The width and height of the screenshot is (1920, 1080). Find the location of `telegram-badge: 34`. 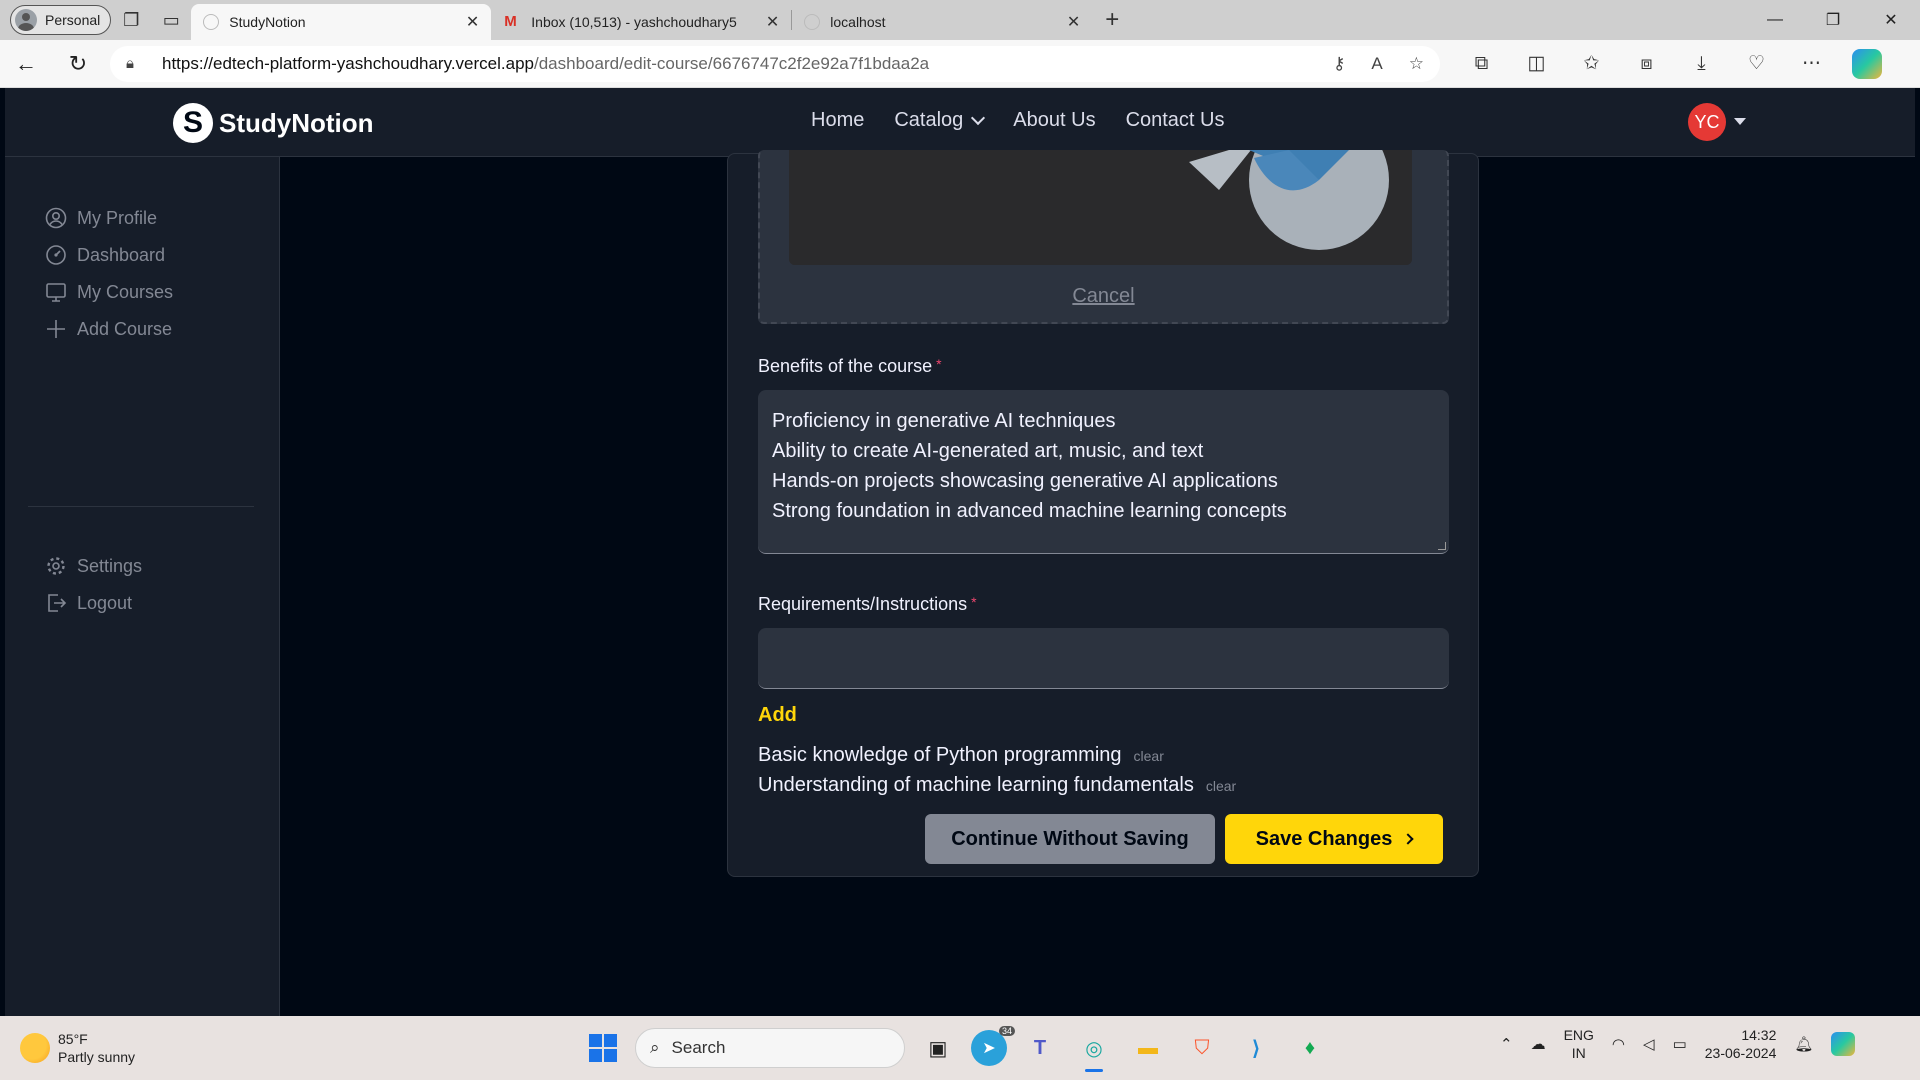

telegram-badge: 34 is located at coordinates (1006, 1031).